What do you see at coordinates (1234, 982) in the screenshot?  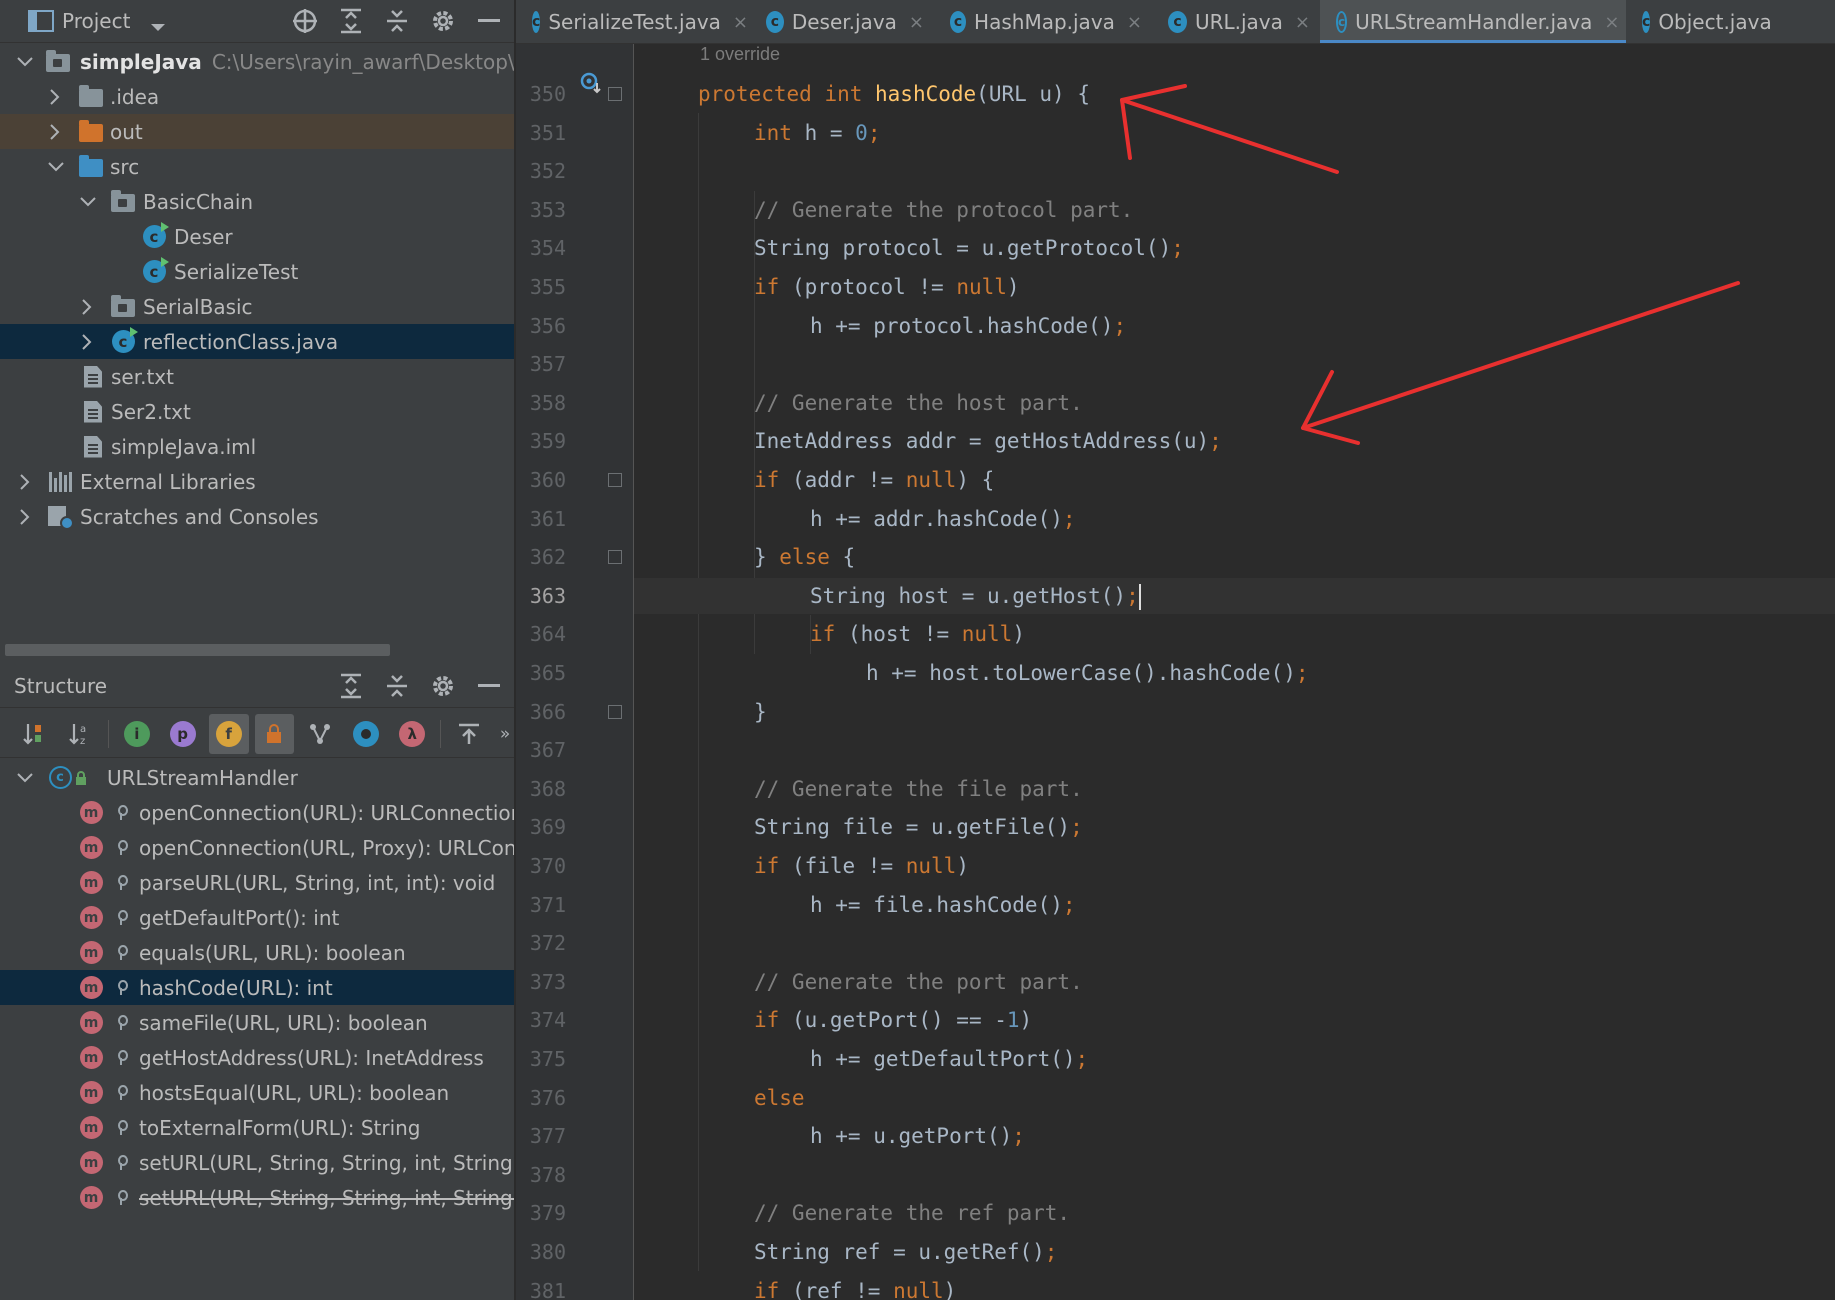 I see `code-line: // Generate the port part.` at bounding box center [1234, 982].